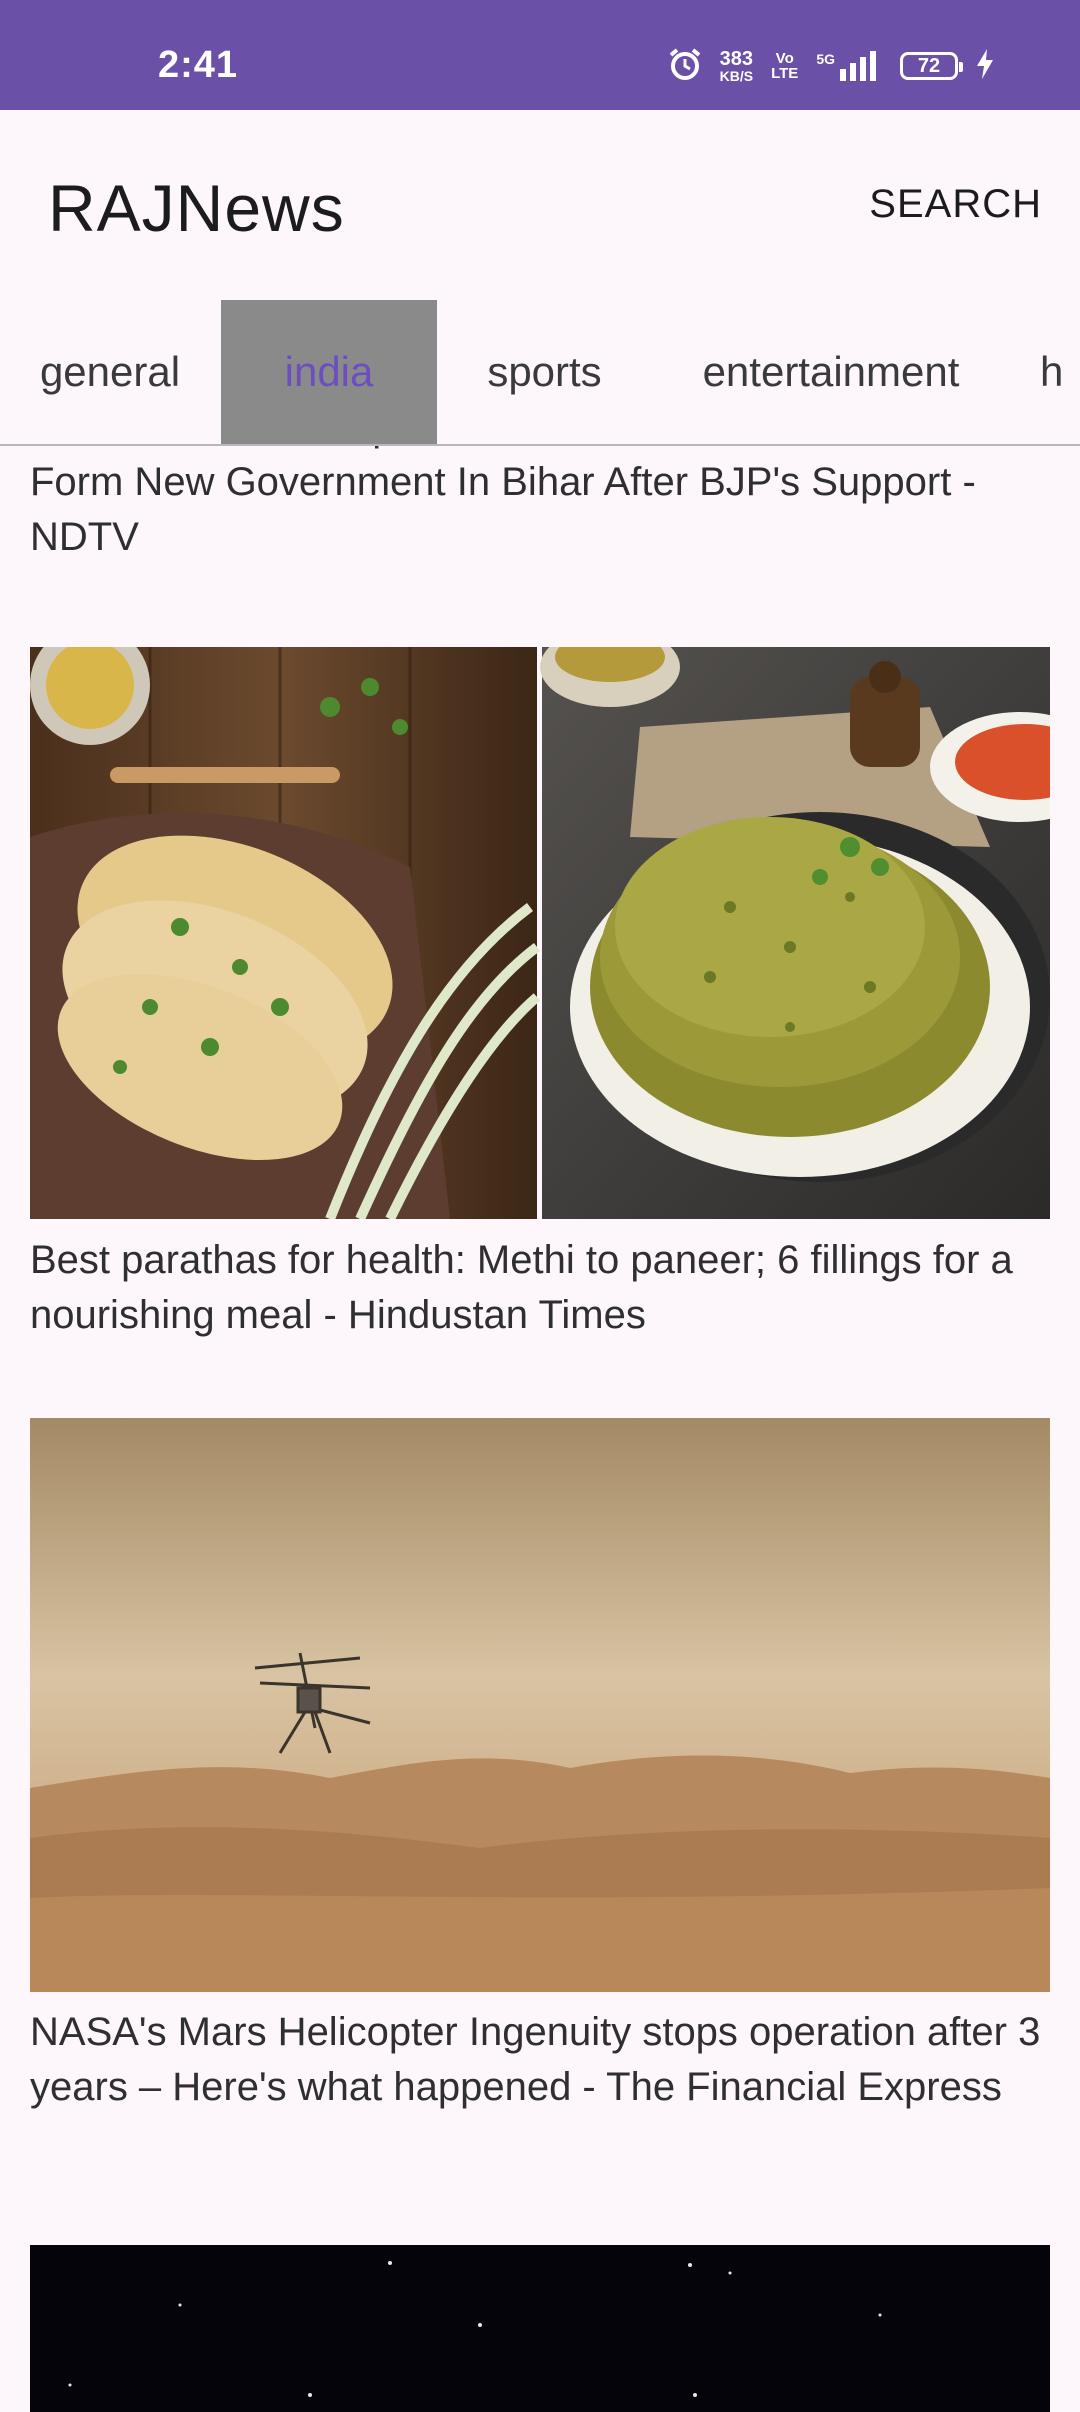 The width and height of the screenshot is (1080, 2412). I want to click on network-speed-unit: KB/S, so click(736, 76).